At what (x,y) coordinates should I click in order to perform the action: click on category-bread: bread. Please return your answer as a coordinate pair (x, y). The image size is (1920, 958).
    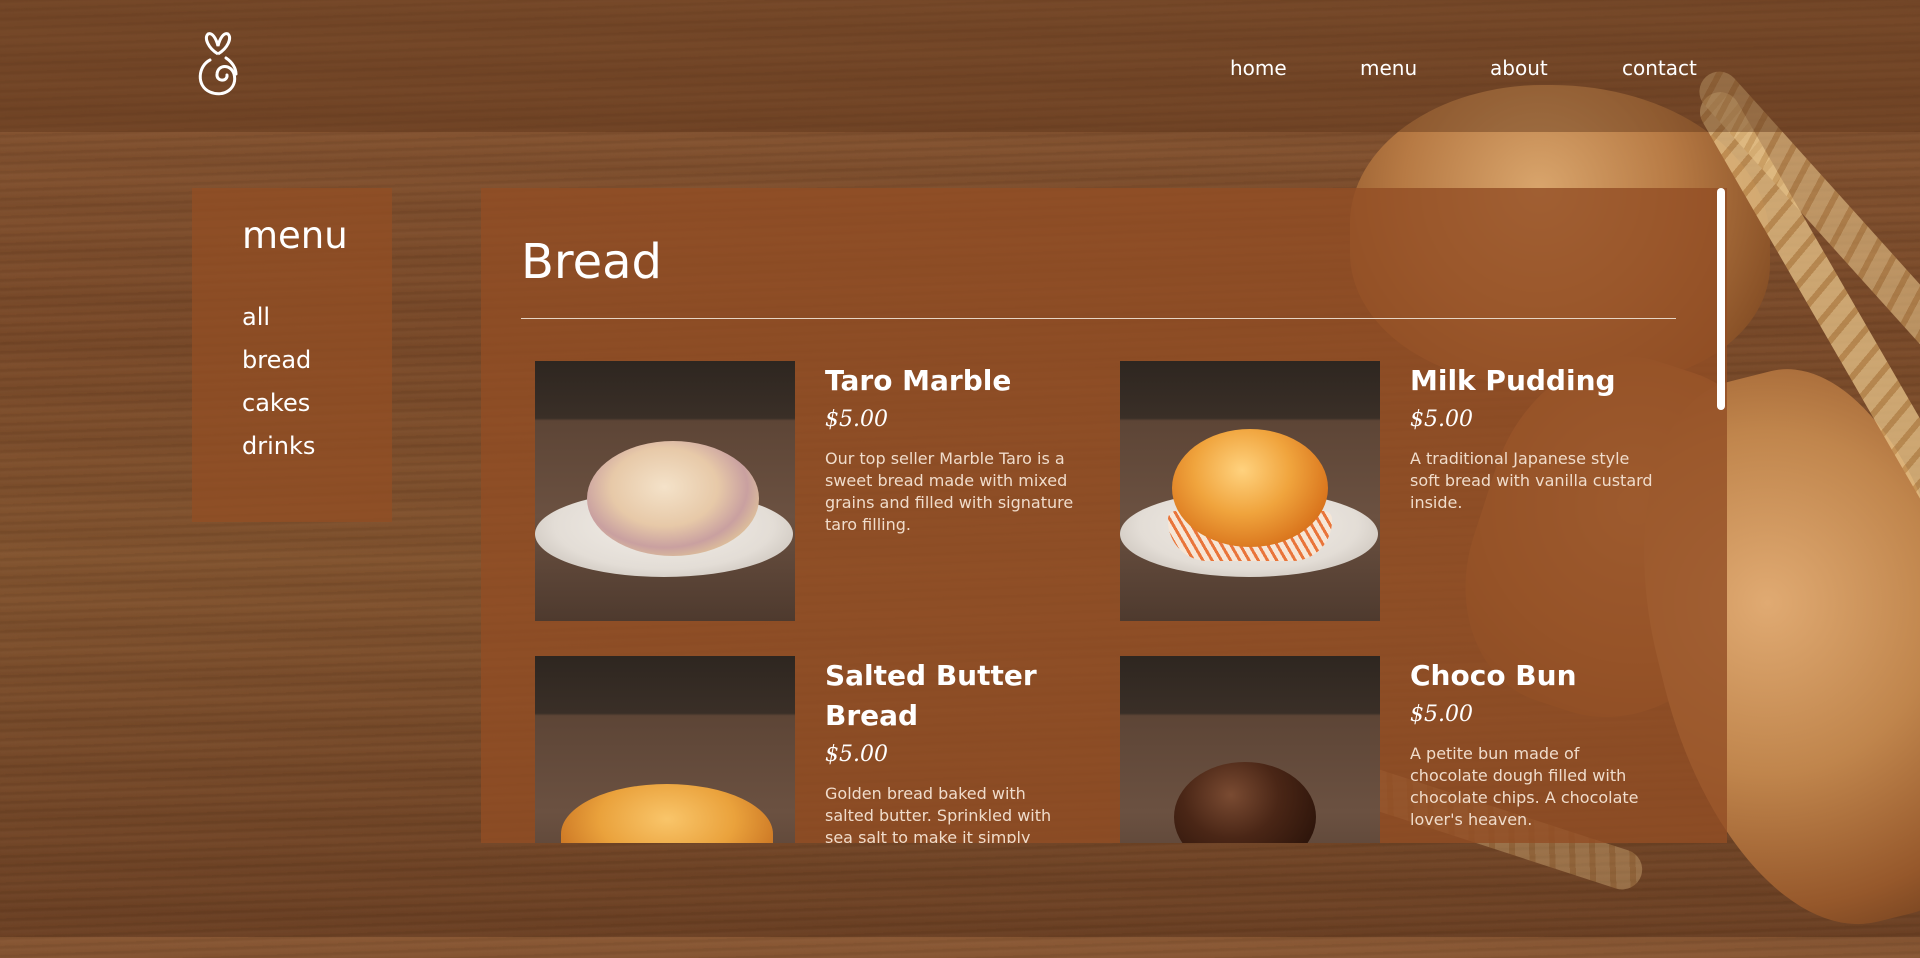
    Looking at the image, I should click on (278, 366).